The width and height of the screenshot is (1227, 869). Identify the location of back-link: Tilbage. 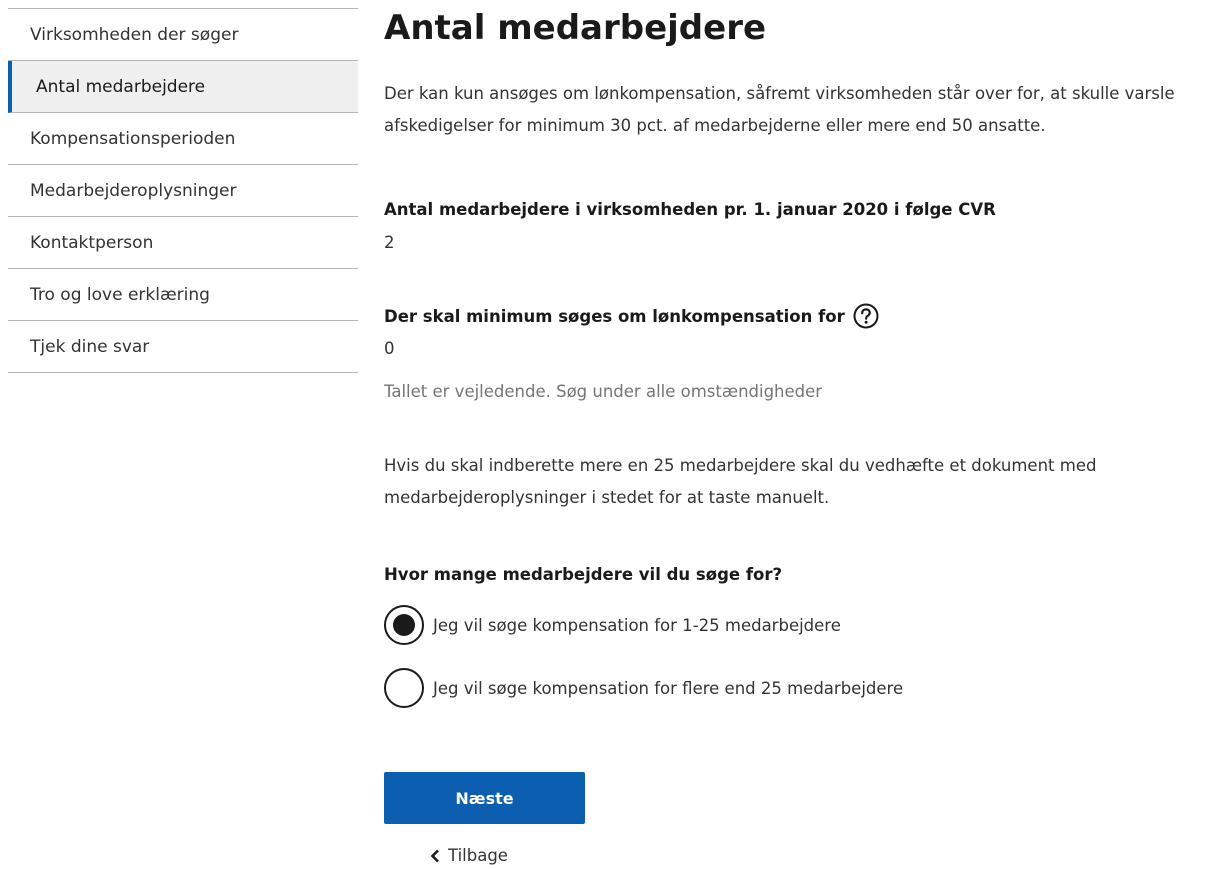
(469, 855).